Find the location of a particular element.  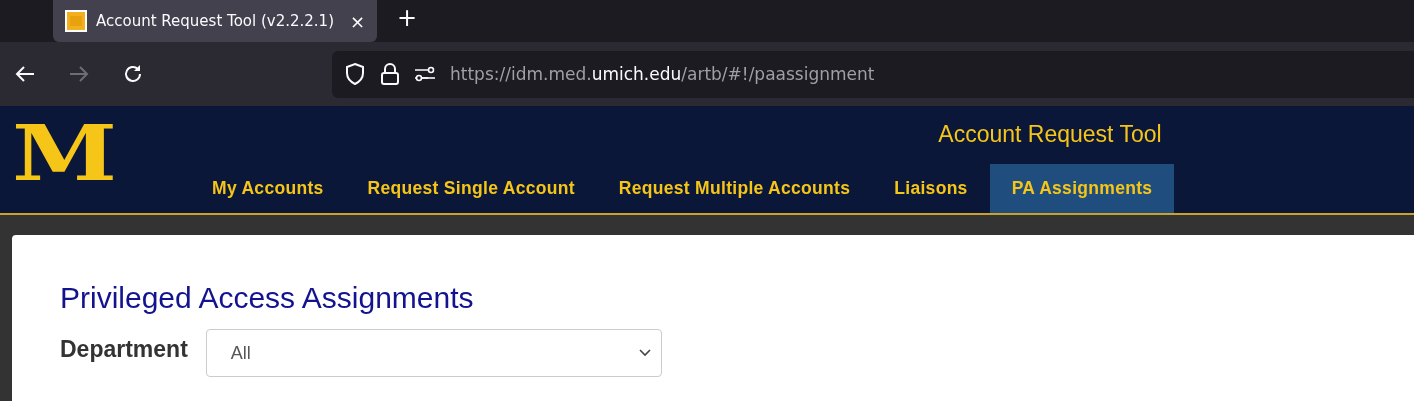

nav-tab: Request Single Account is located at coordinates (471, 188).